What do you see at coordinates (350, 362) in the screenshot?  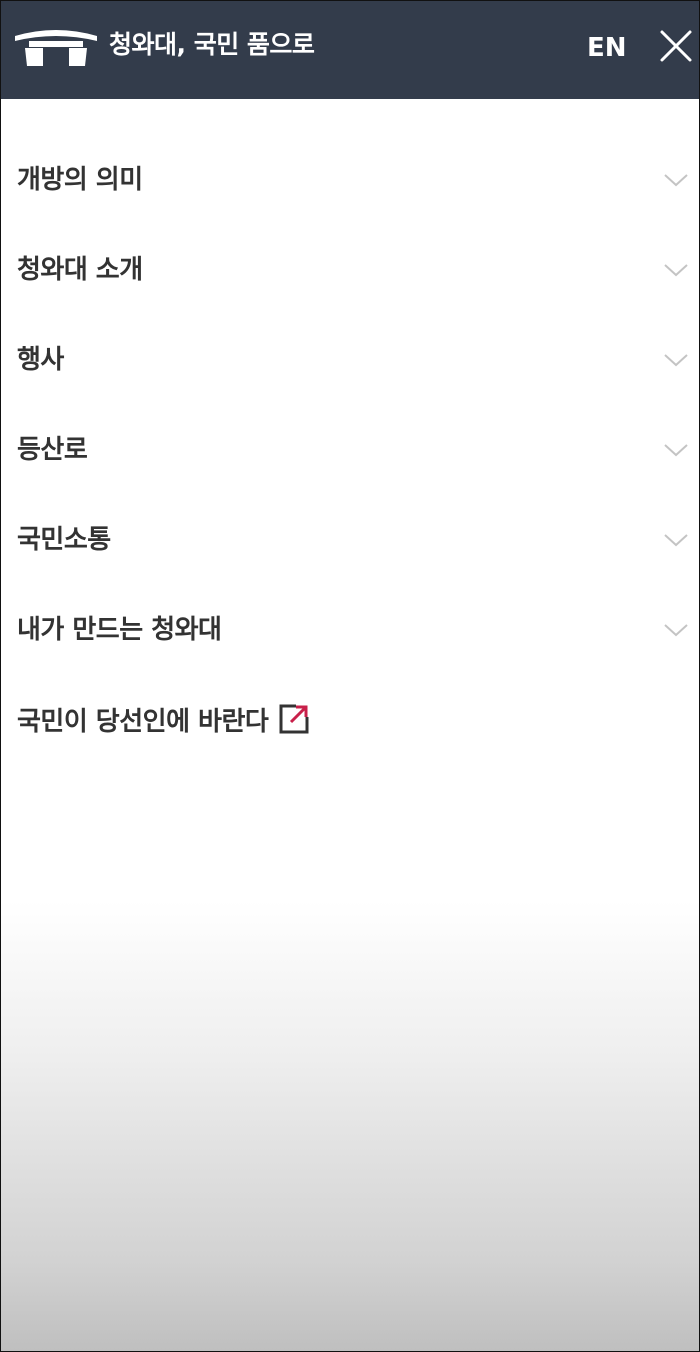 I see `menu-item-events: 행사` at bounding box center [350, 362].